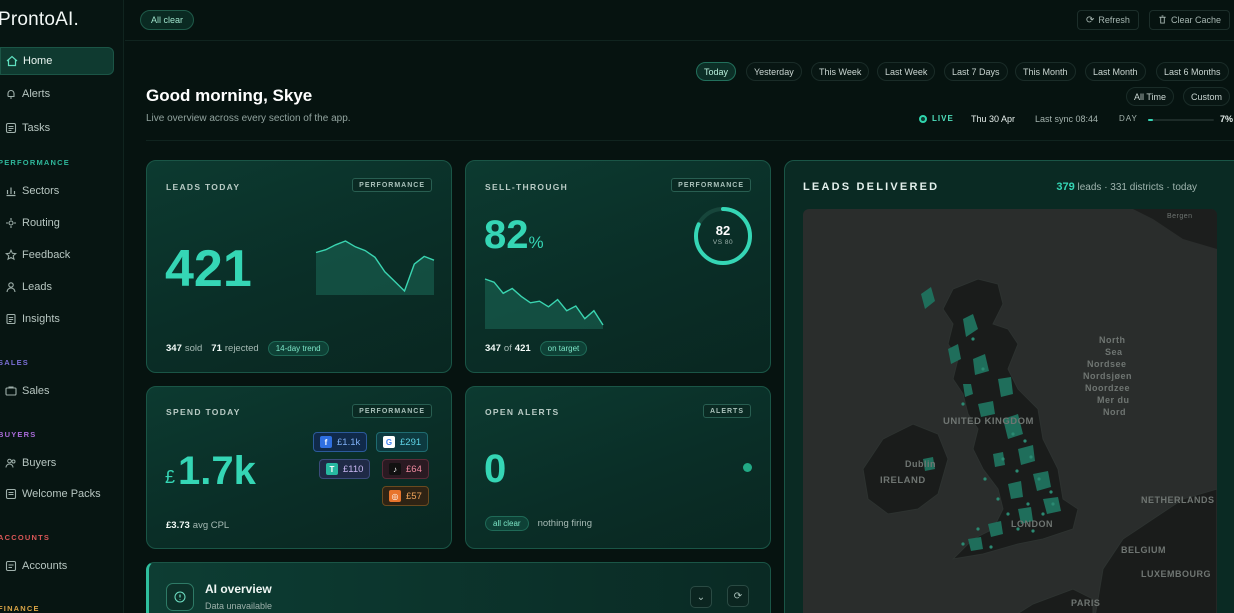 The height and width of the screenshot is (613, 1234). I want to click on sidebar-item-label: Accounts, so click(45, 566).